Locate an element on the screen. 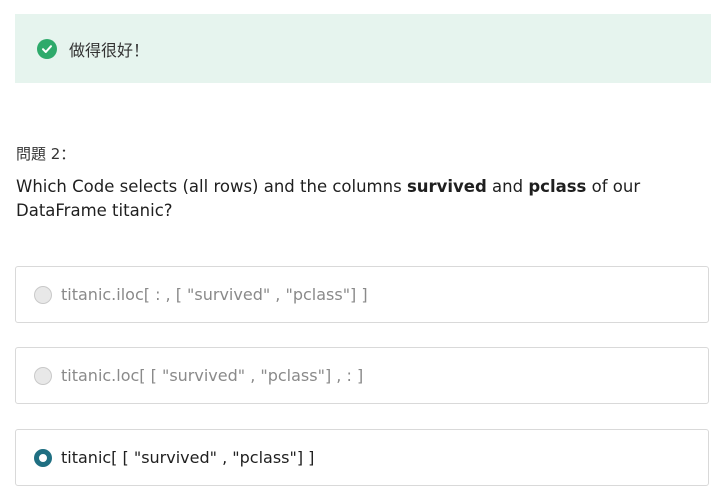  question-text-part: and is located at coordinates (507, 186).